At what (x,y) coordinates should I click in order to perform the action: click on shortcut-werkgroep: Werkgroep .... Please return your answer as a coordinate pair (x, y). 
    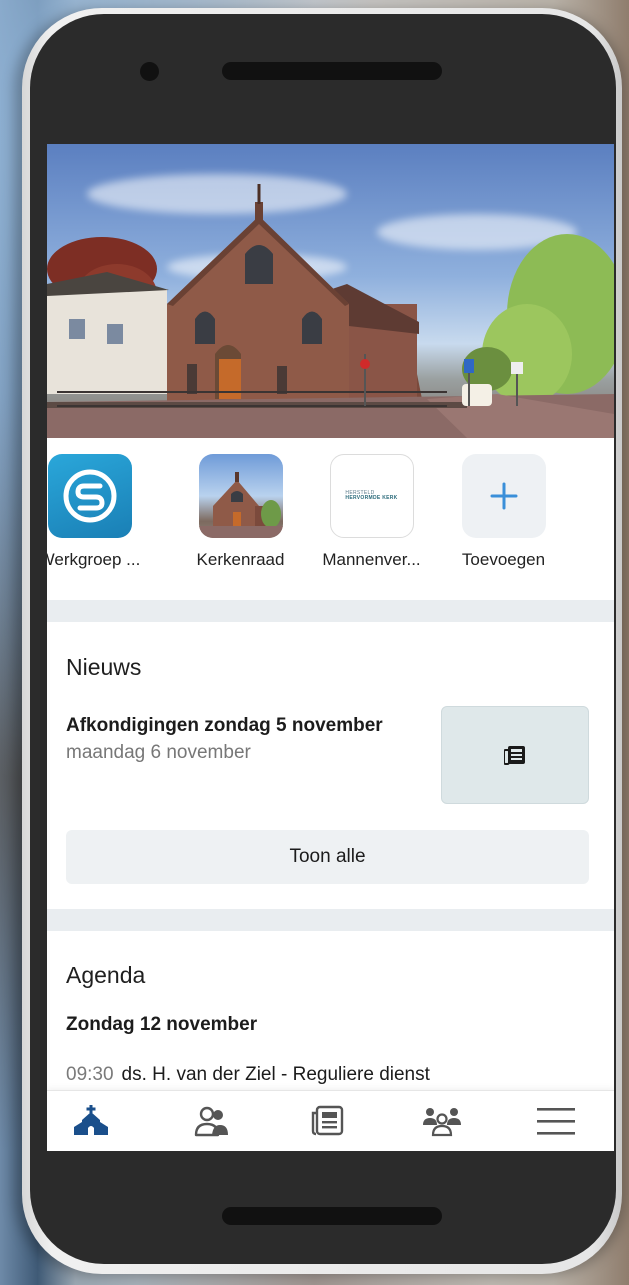
    Looking at the image, I should click on (97, 512).